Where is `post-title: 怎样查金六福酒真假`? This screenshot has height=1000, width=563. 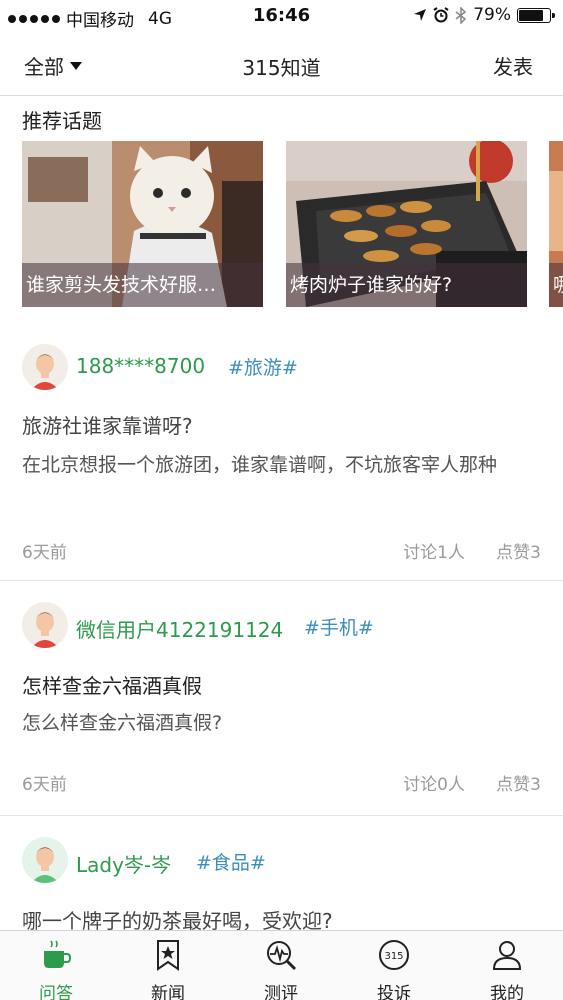
post-title: 怎样查金六福酒真假 is located at coordinates (112, 686).